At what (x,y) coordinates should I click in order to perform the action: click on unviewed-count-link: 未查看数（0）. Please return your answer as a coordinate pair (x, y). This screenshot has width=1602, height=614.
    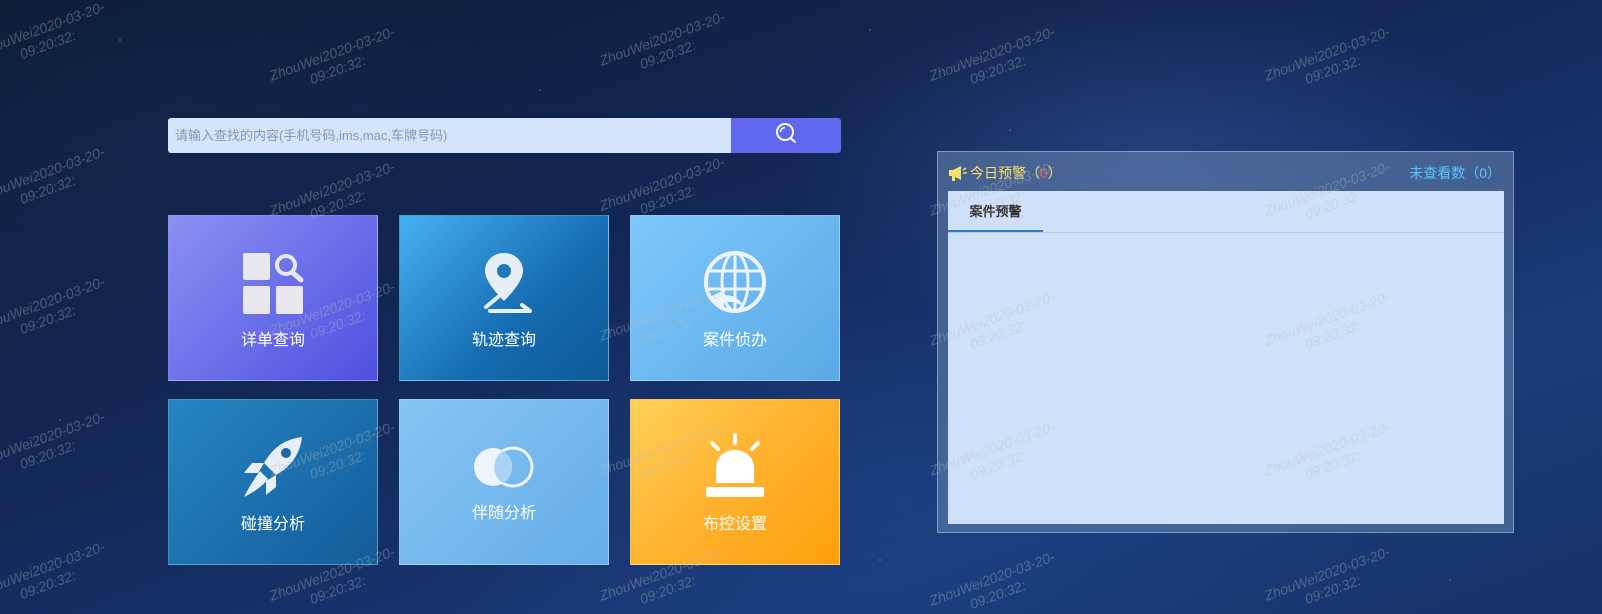
    Looking at the image, I should click on (1455, 173).